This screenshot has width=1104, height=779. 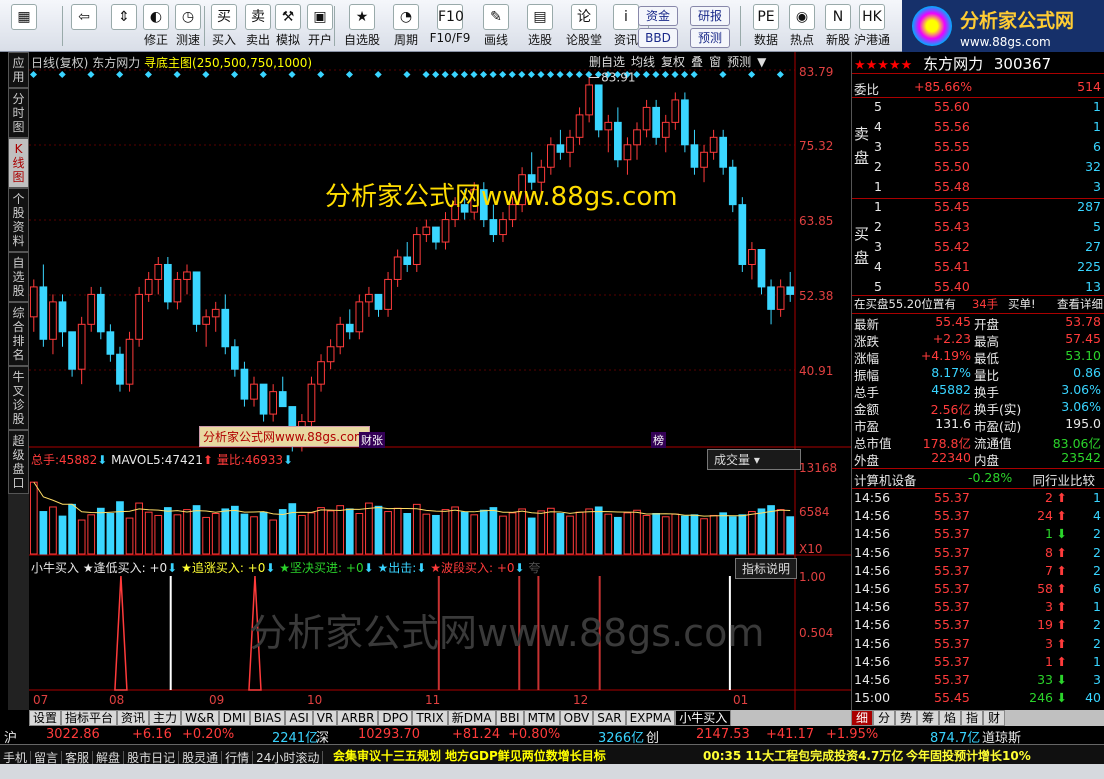 What do you see at coordinates (509, 718) in the screenshot?
I see `indicator-tab-13: BBI` at bounding box center [509, 718].